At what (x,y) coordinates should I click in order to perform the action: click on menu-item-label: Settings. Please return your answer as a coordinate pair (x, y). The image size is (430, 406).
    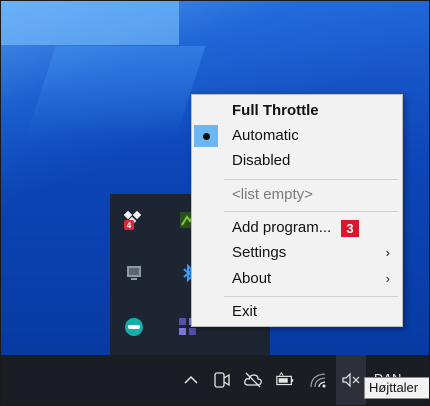
    Looking at the image, I should click on (259, 252).